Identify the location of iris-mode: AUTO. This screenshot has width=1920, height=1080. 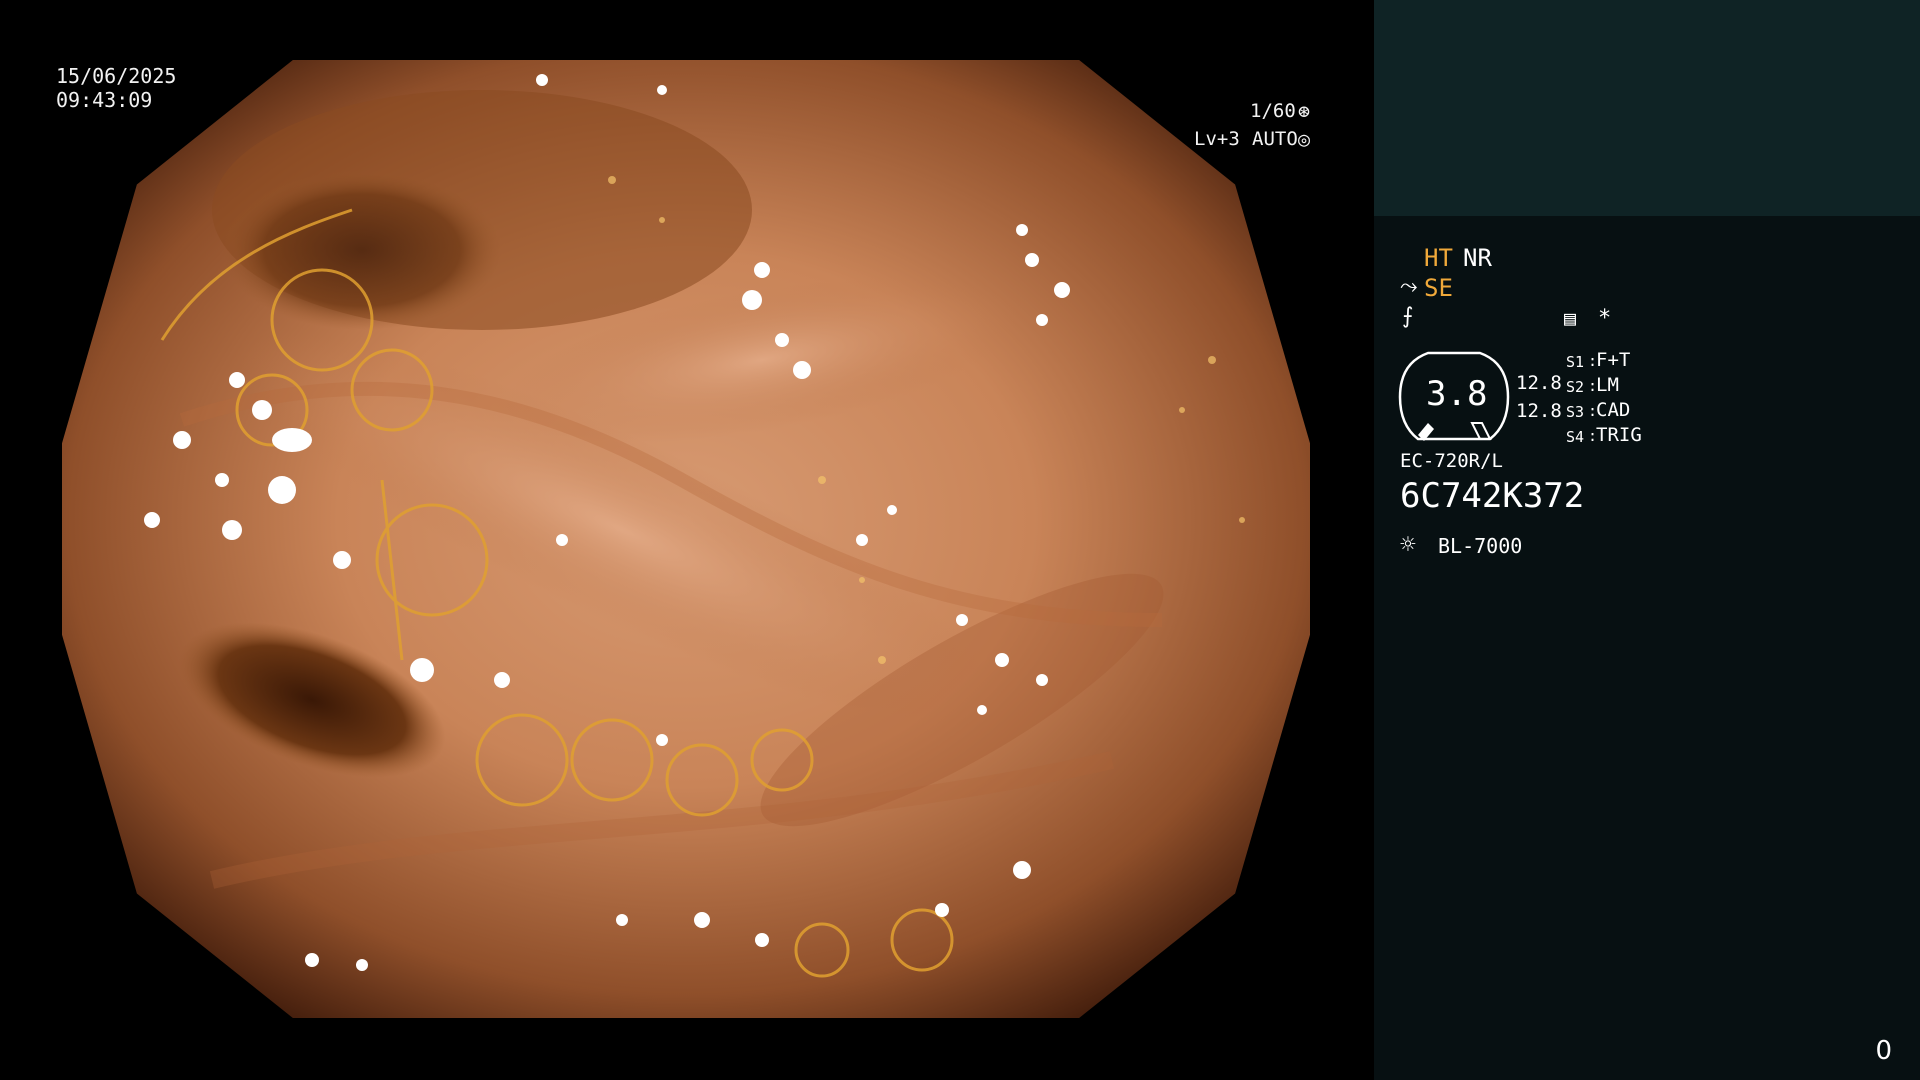
(1275, 139).